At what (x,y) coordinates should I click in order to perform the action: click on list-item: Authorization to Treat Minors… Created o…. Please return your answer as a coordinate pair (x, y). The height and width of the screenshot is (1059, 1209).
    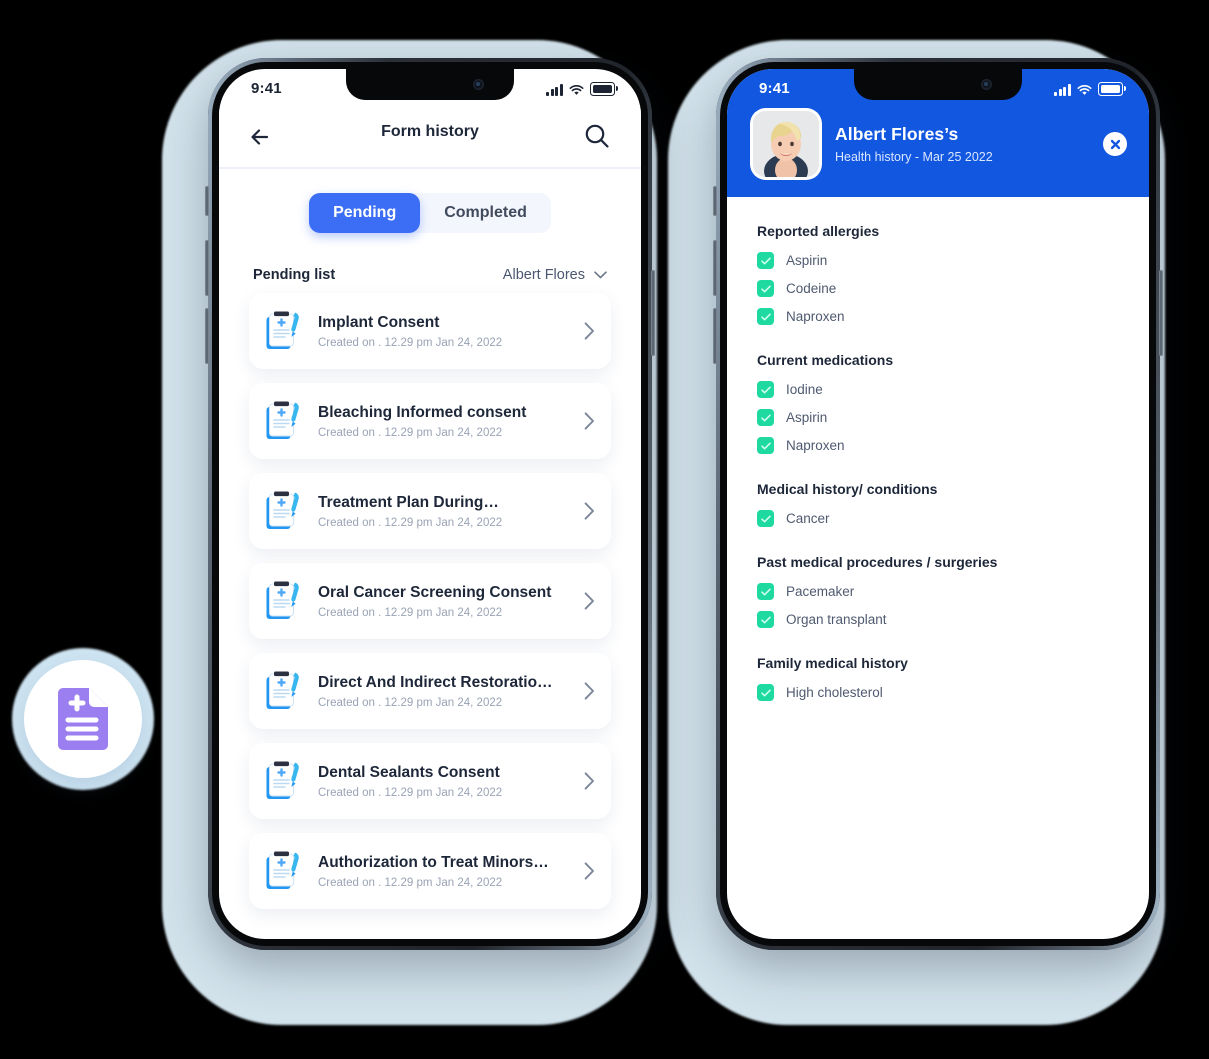
    Looking at the image, I should click on (430, 871).